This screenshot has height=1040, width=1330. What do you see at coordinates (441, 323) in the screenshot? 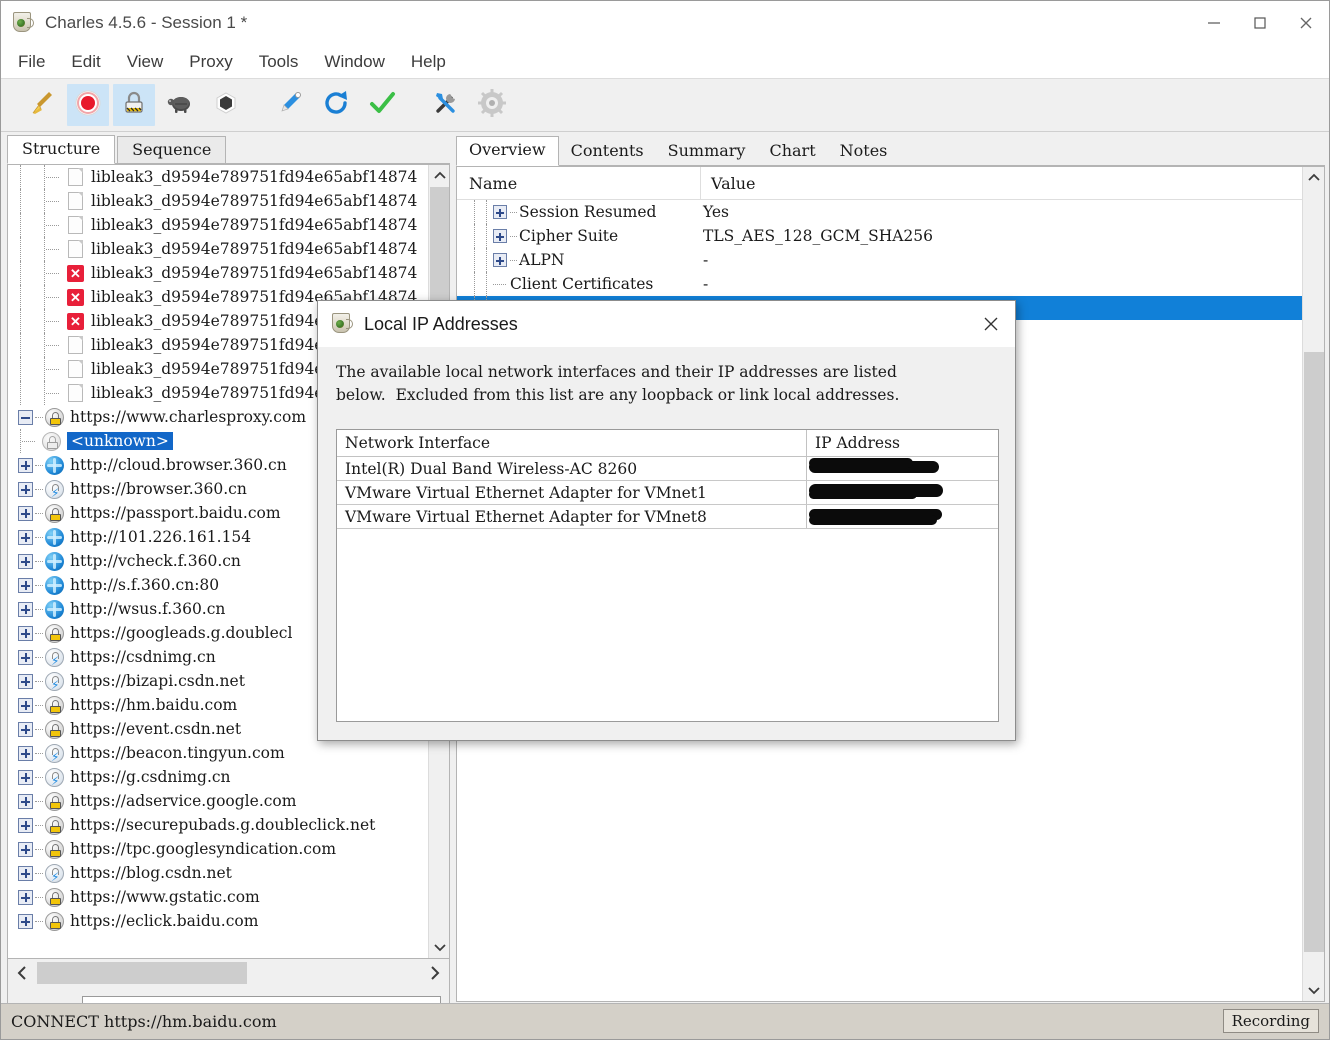
I see `dialog-title: Local IP Addresses` at bounding box center [441, 323].